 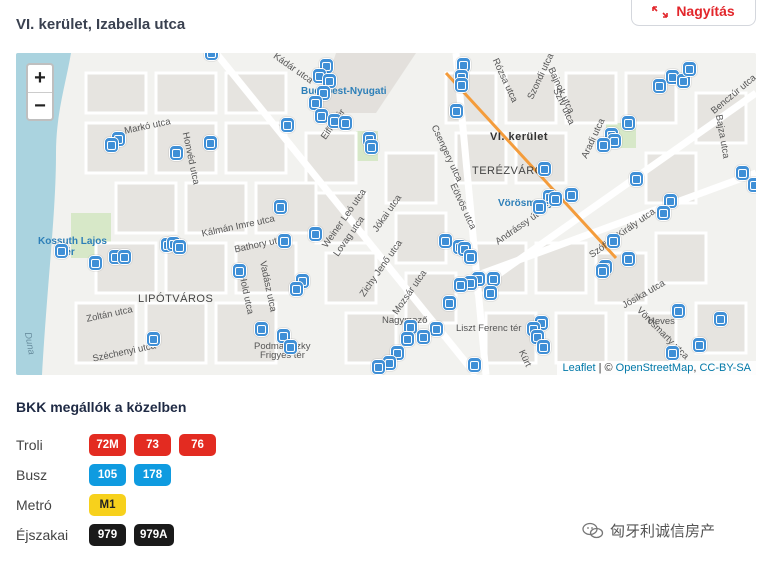 What do you see at coordinates (593, 530) in the screenshot?
I see `wechat-icon` at bounding box center [593, 530].